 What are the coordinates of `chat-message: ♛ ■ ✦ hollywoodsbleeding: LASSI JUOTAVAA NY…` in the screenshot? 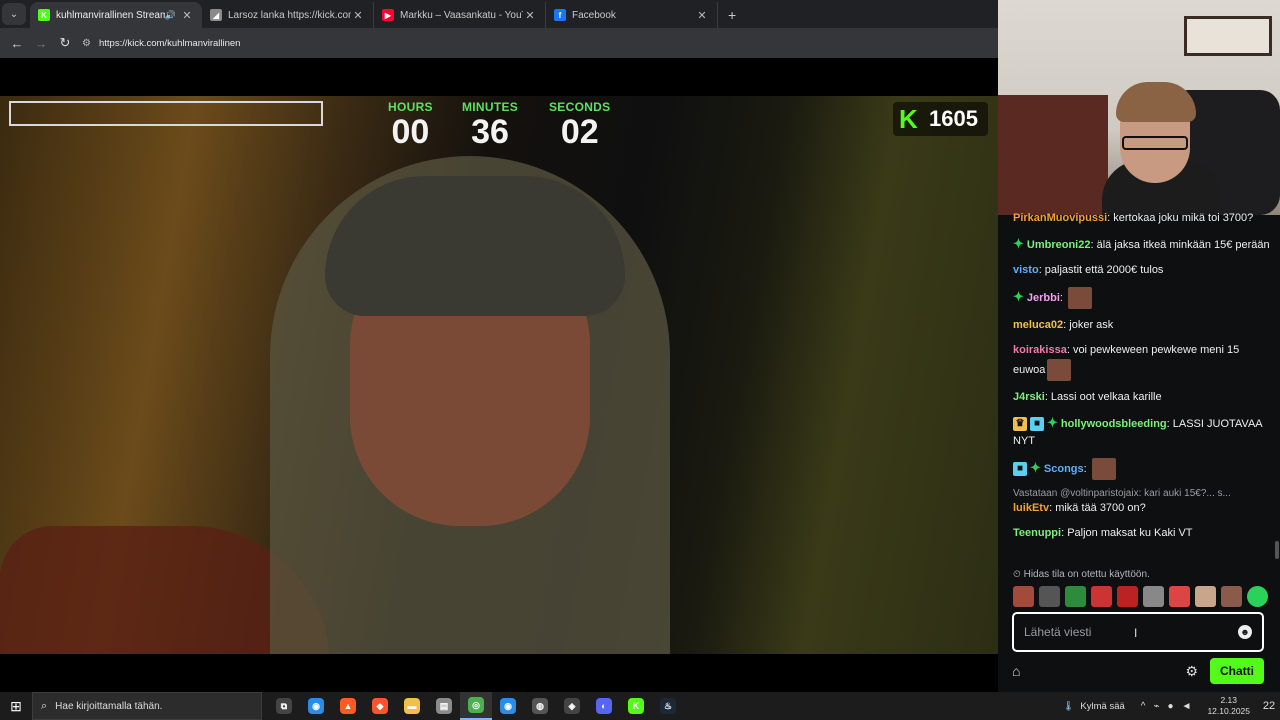 It's located at (1141, 432).